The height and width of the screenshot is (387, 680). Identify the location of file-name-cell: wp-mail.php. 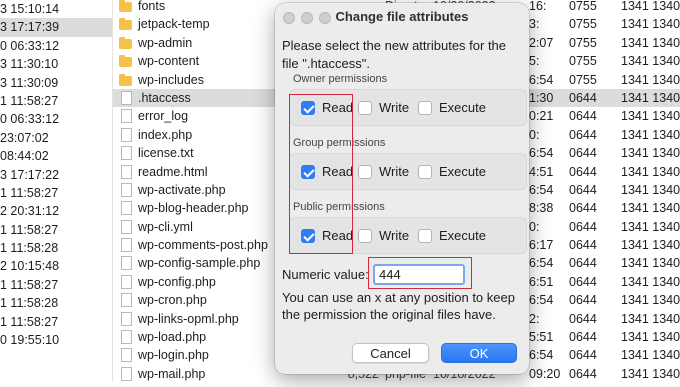
(172, 373).